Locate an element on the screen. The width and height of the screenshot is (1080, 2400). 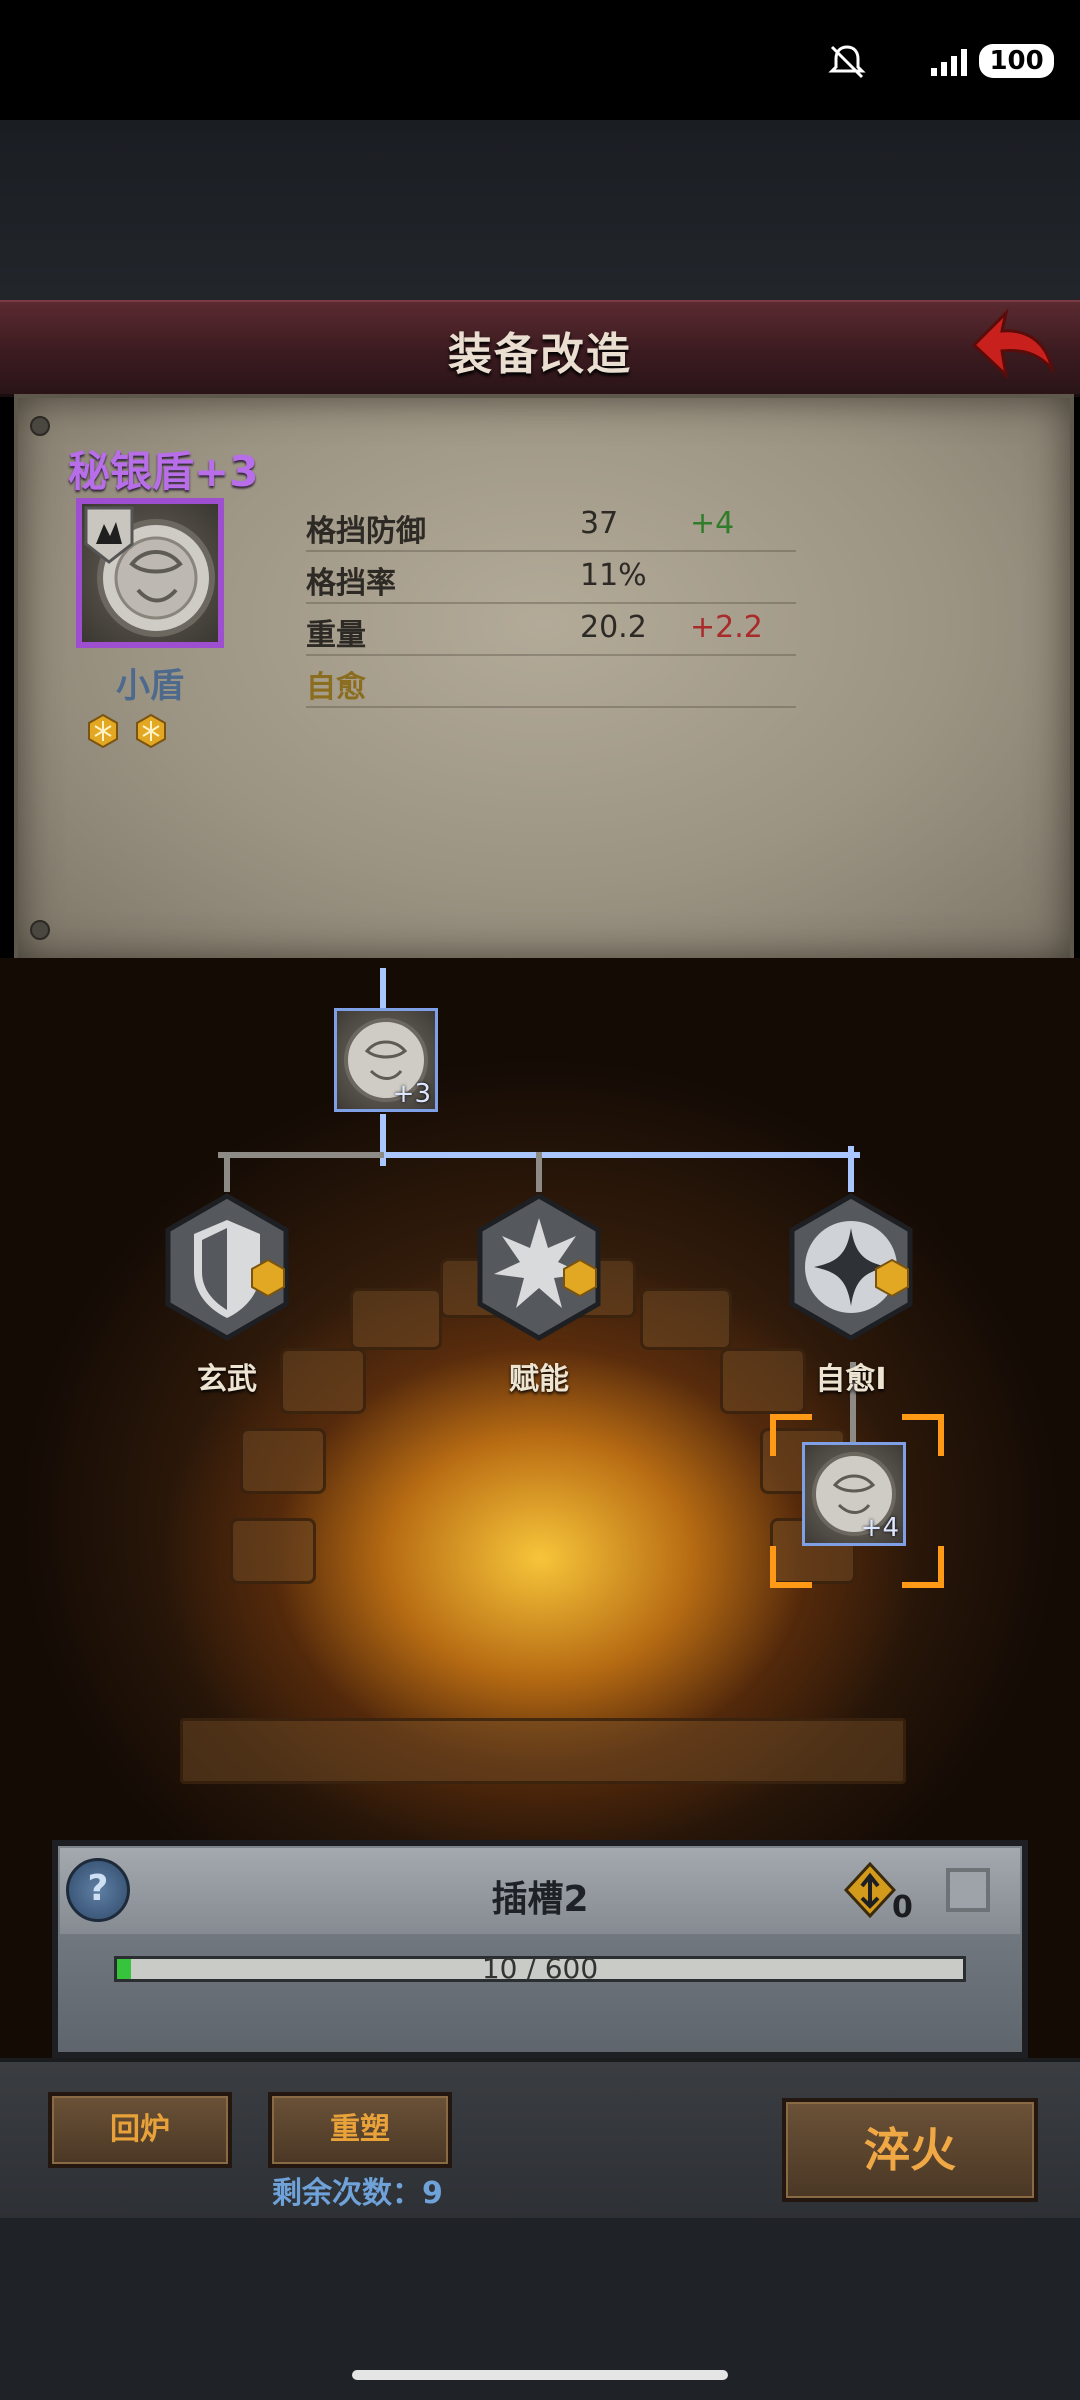
tree-level: +3 is located at coordinates (411, 1094).